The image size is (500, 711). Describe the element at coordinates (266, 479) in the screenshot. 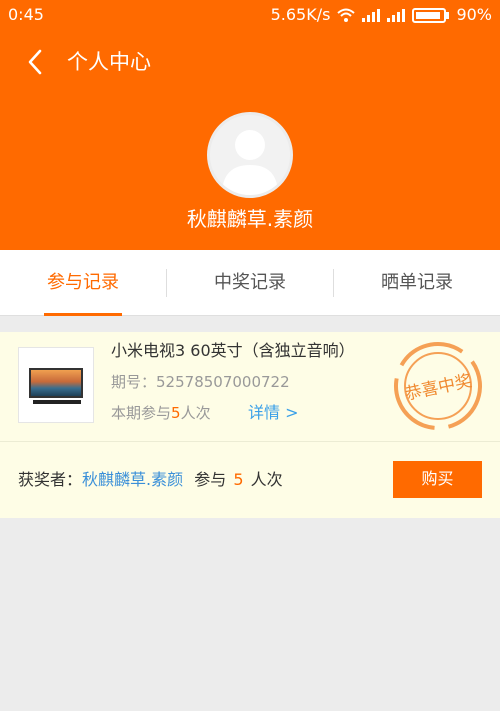

I see `winner-join-suffix: 人次` at that location.